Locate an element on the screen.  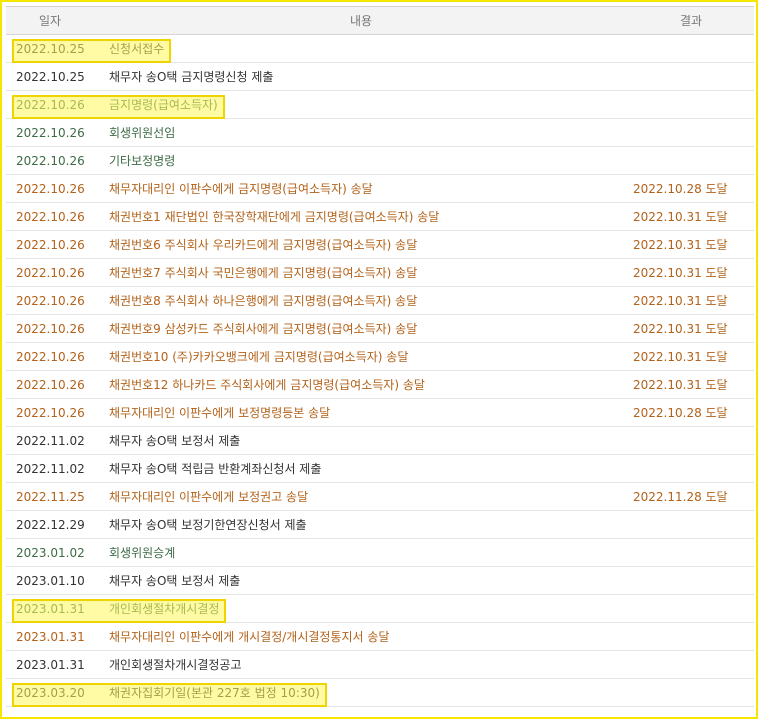
table-row: 2022.12.29 채무자 송O택 보정기한연장신청서 제출 is located at coordinates (380, 524).